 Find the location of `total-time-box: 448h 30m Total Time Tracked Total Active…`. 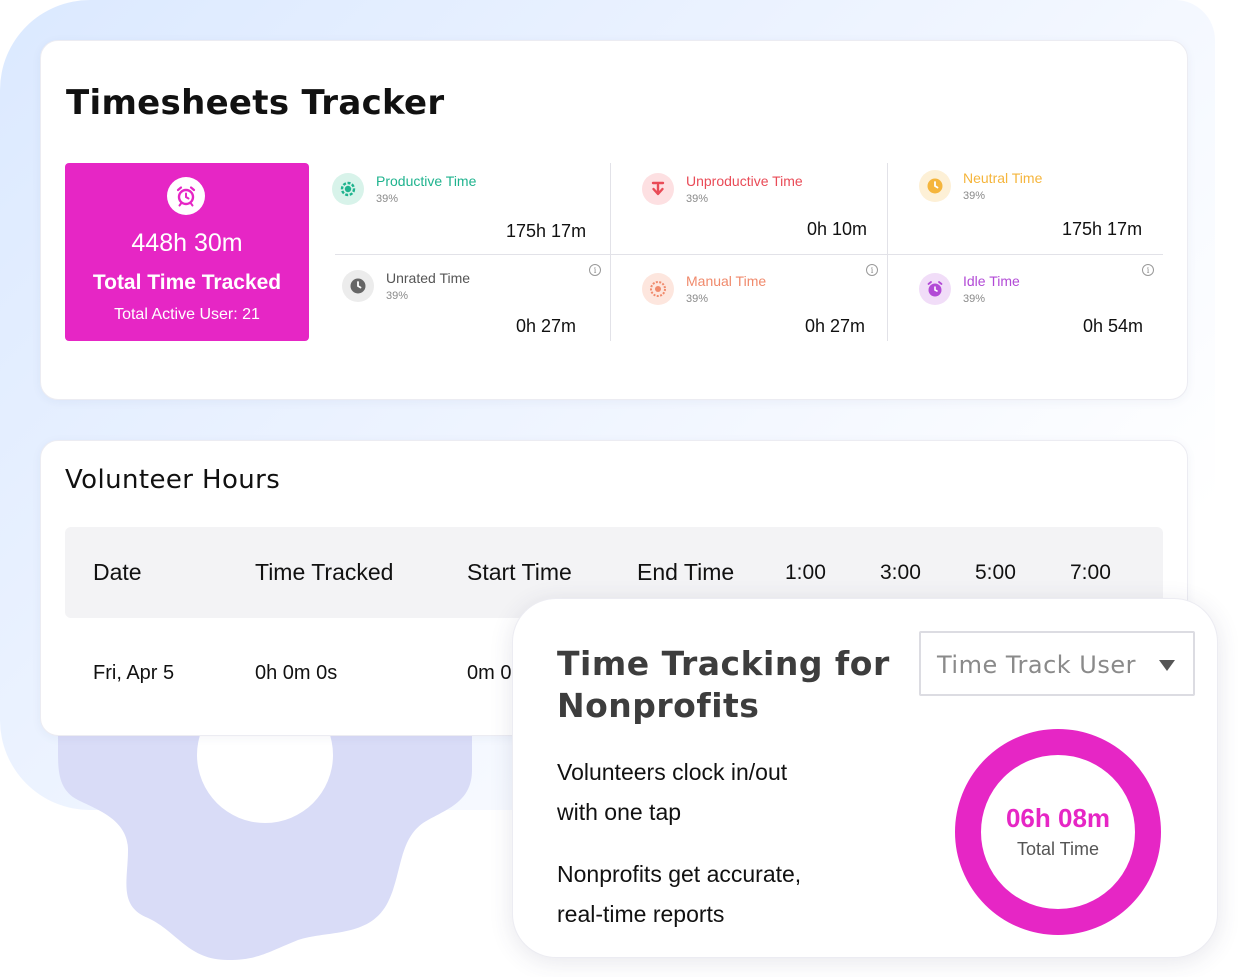

total-time-box: 448h 30m Total Time Tracked Total Active… is located at coordinates (187, 252).